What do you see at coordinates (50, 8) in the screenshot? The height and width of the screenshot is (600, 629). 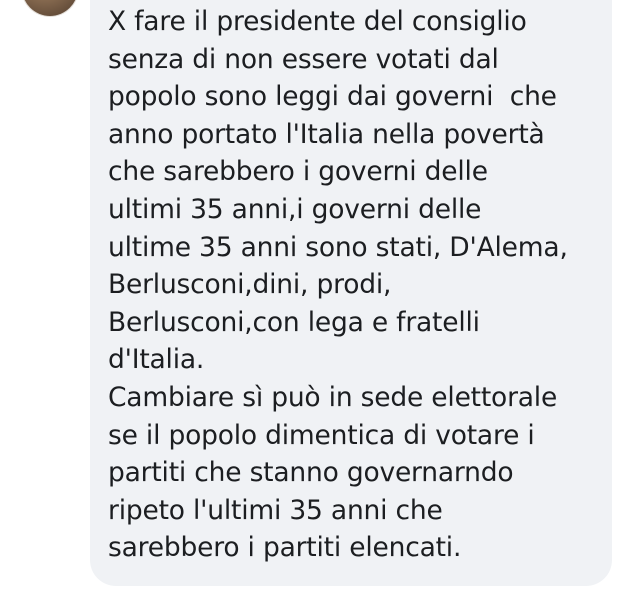 I see `avatar` at bounding box center [50, 8].